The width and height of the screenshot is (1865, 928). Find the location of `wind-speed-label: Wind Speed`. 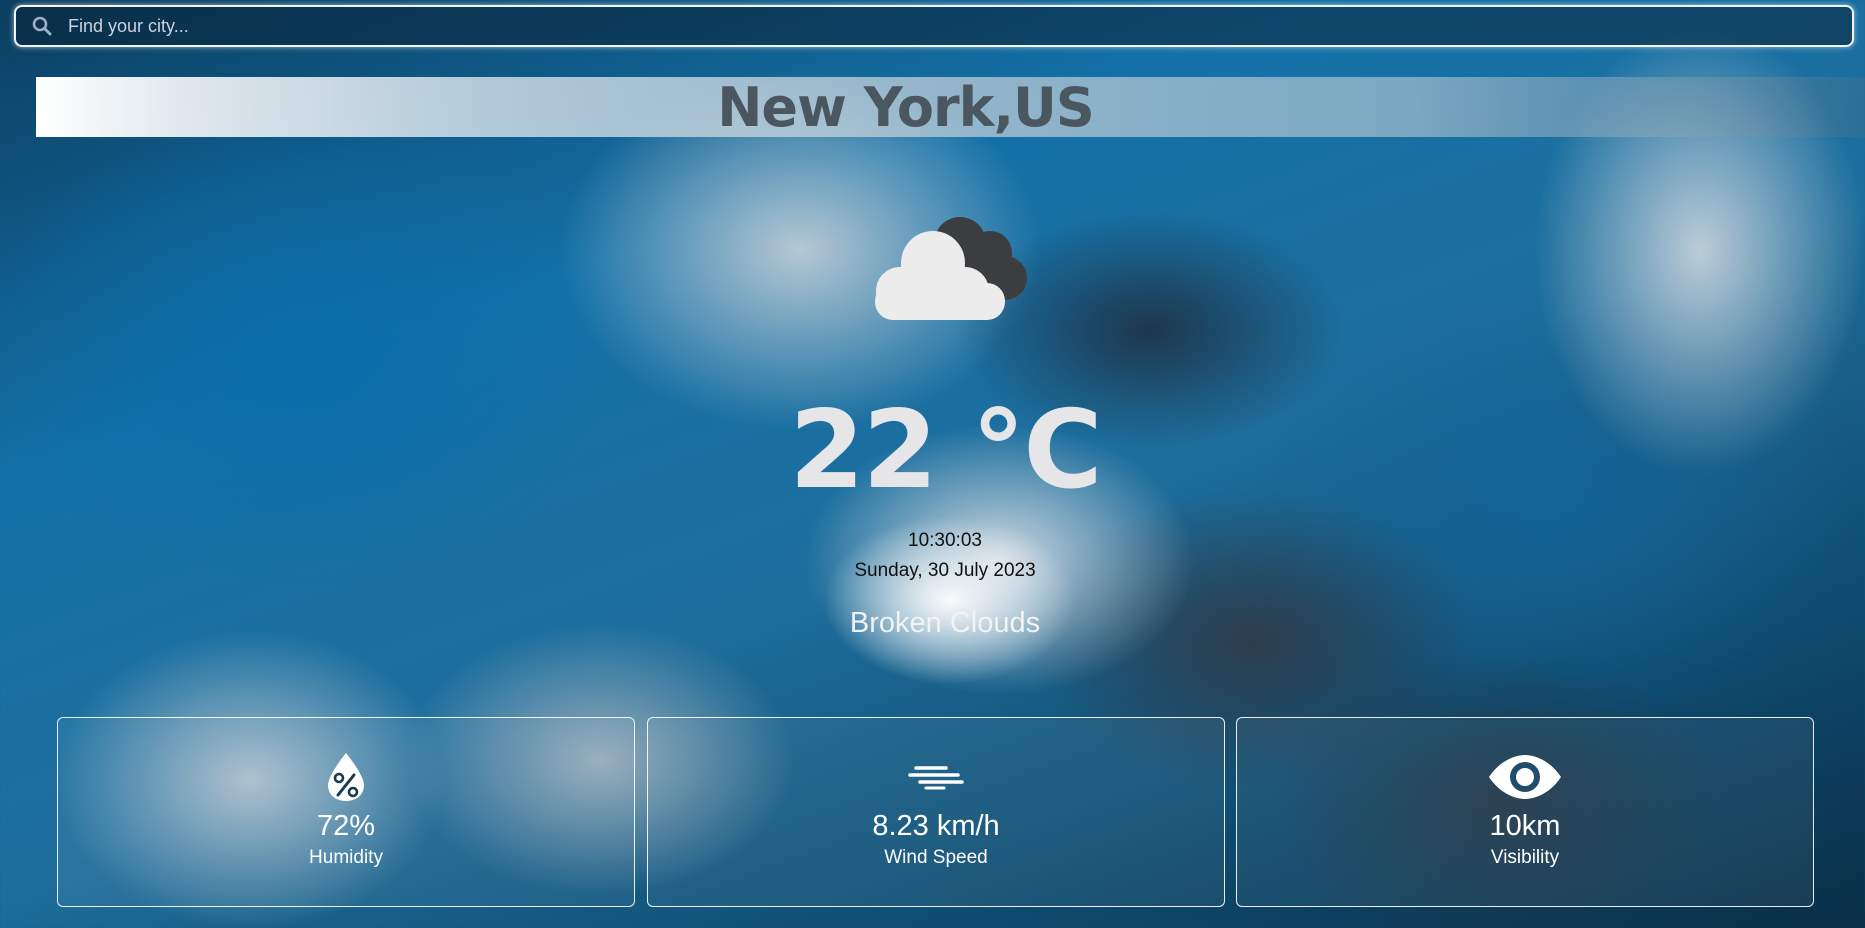

wind-speed-label: Wind Speed is located at coordinates (936, 857).